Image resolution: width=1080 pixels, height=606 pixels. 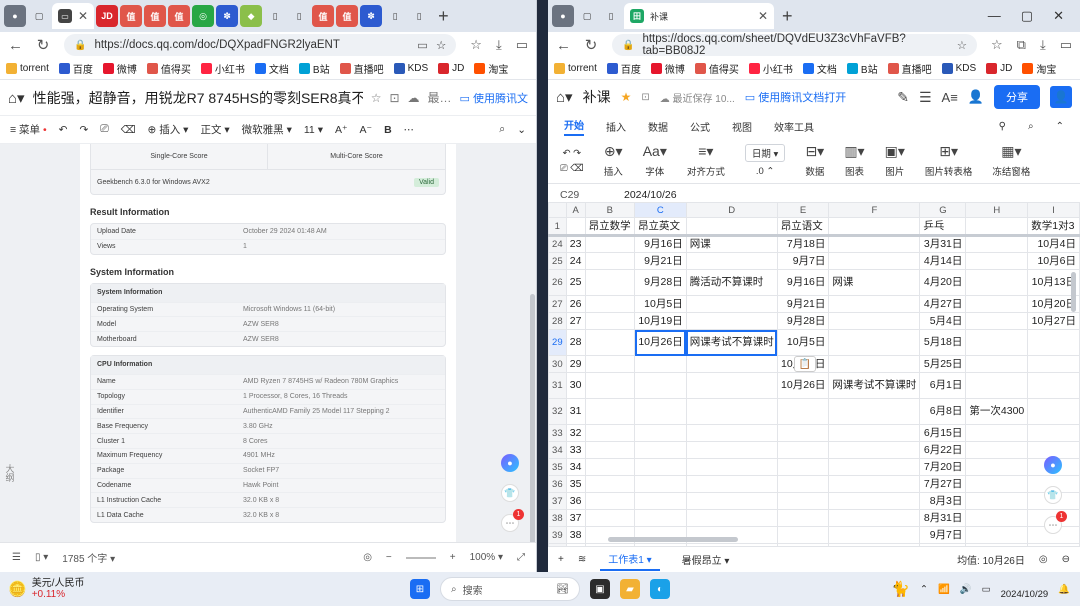 I want to click on cell: 6月15日, so click(x=943, y=433).